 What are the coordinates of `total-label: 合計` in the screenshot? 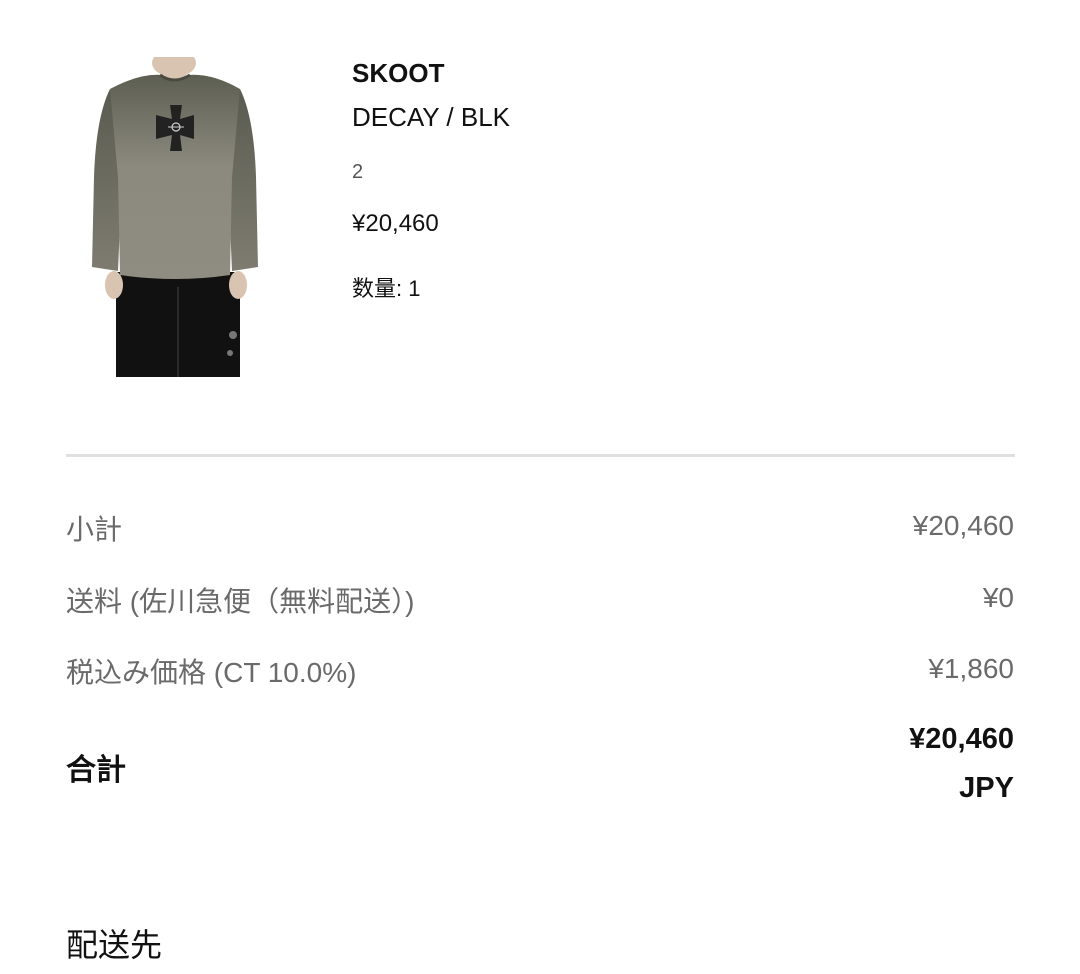 It's located at (96, 770).